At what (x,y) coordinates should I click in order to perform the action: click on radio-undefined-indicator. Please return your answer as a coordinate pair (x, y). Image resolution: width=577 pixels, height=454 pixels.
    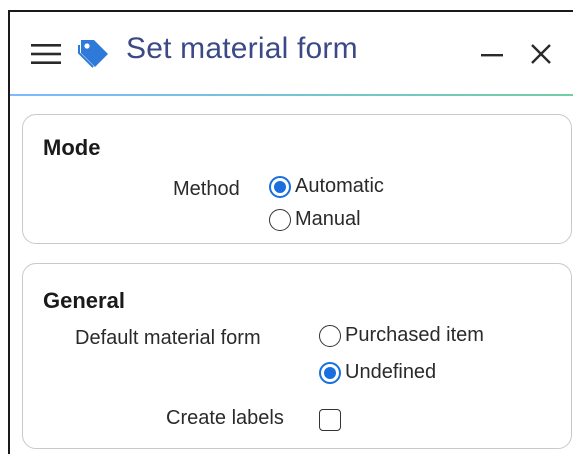
    Looking at the image, I should click on (330, 372).